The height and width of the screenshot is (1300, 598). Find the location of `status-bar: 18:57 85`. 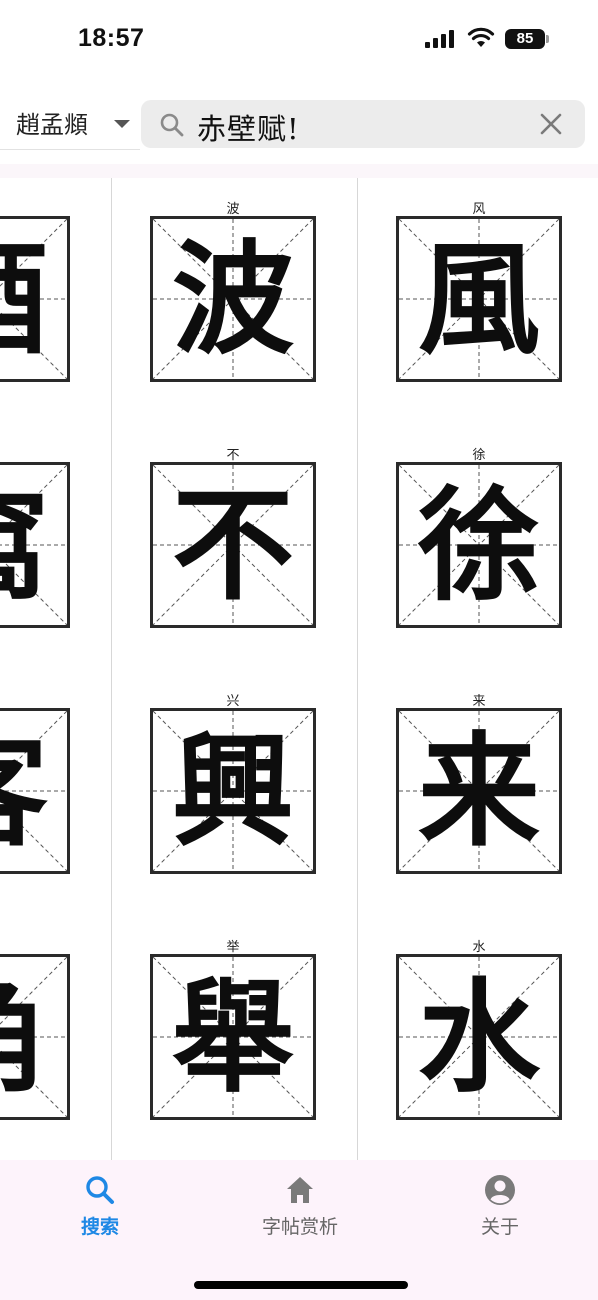

status-bar: 18:57 85 is located at coordinates (299, 40).